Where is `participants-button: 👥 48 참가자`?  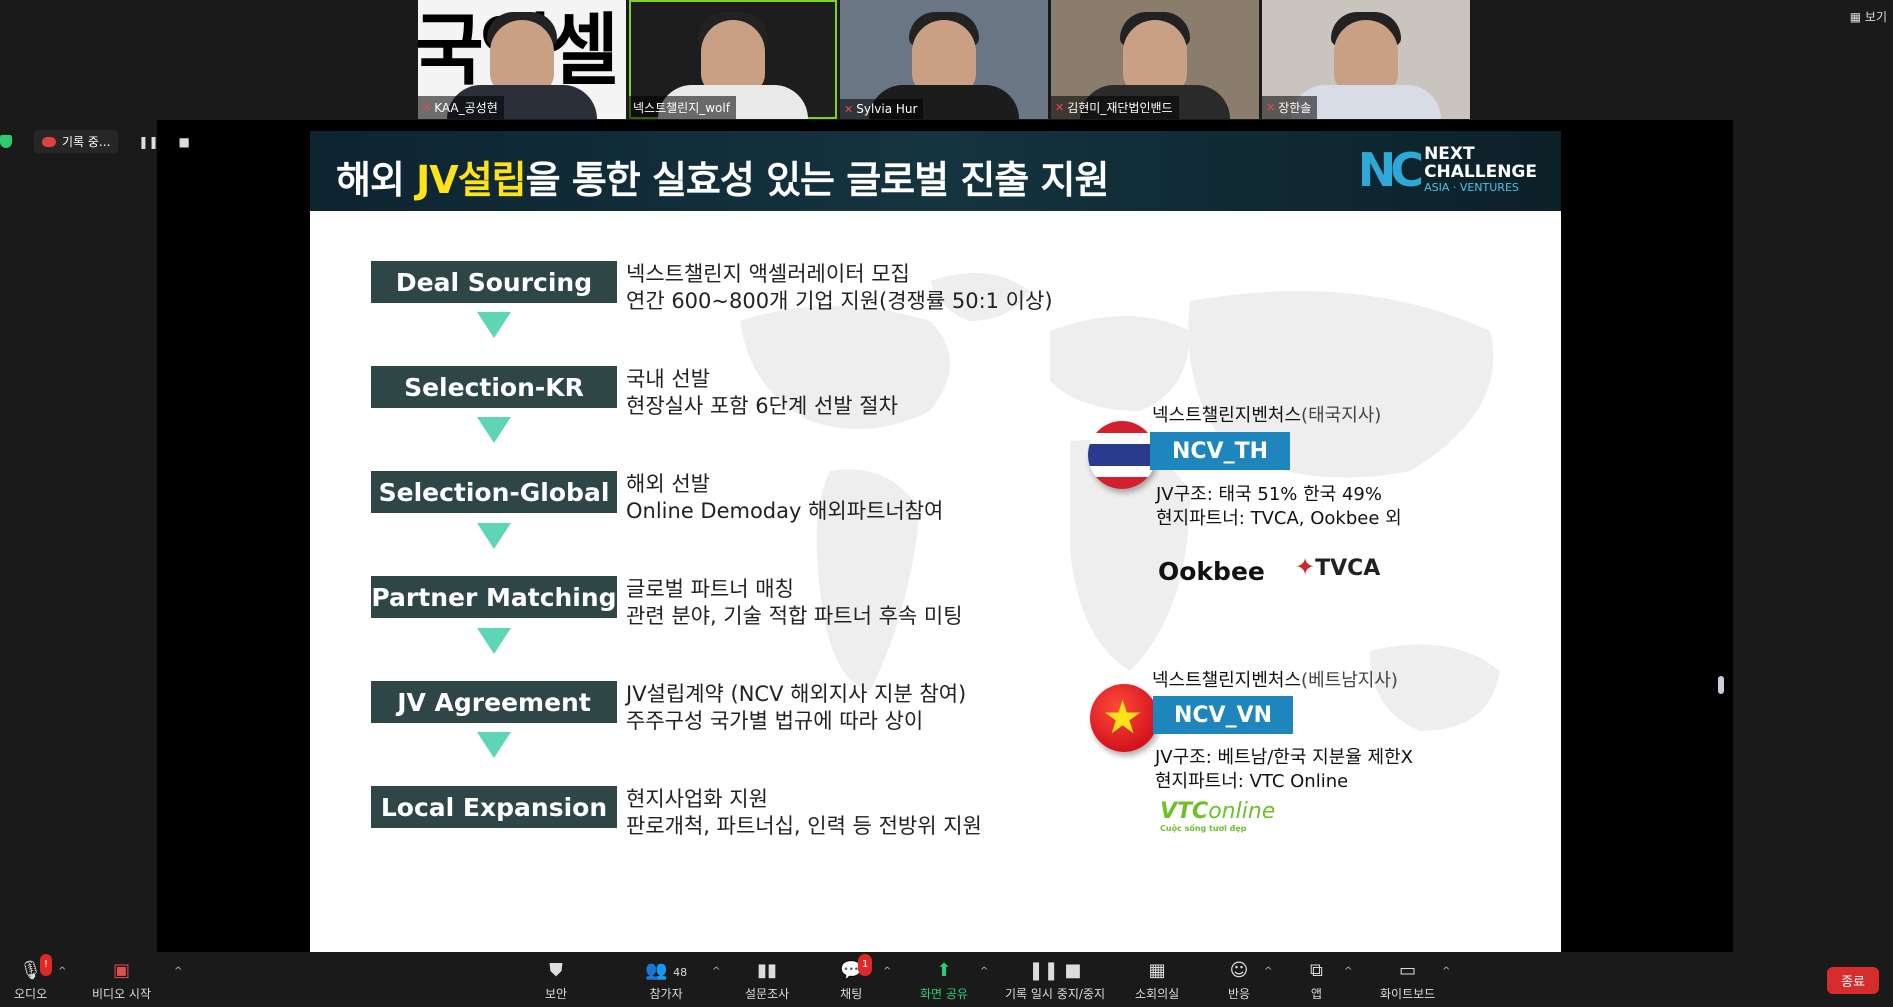 participants-button: 👥 48 참가자 is located at coordinates (666, 981).